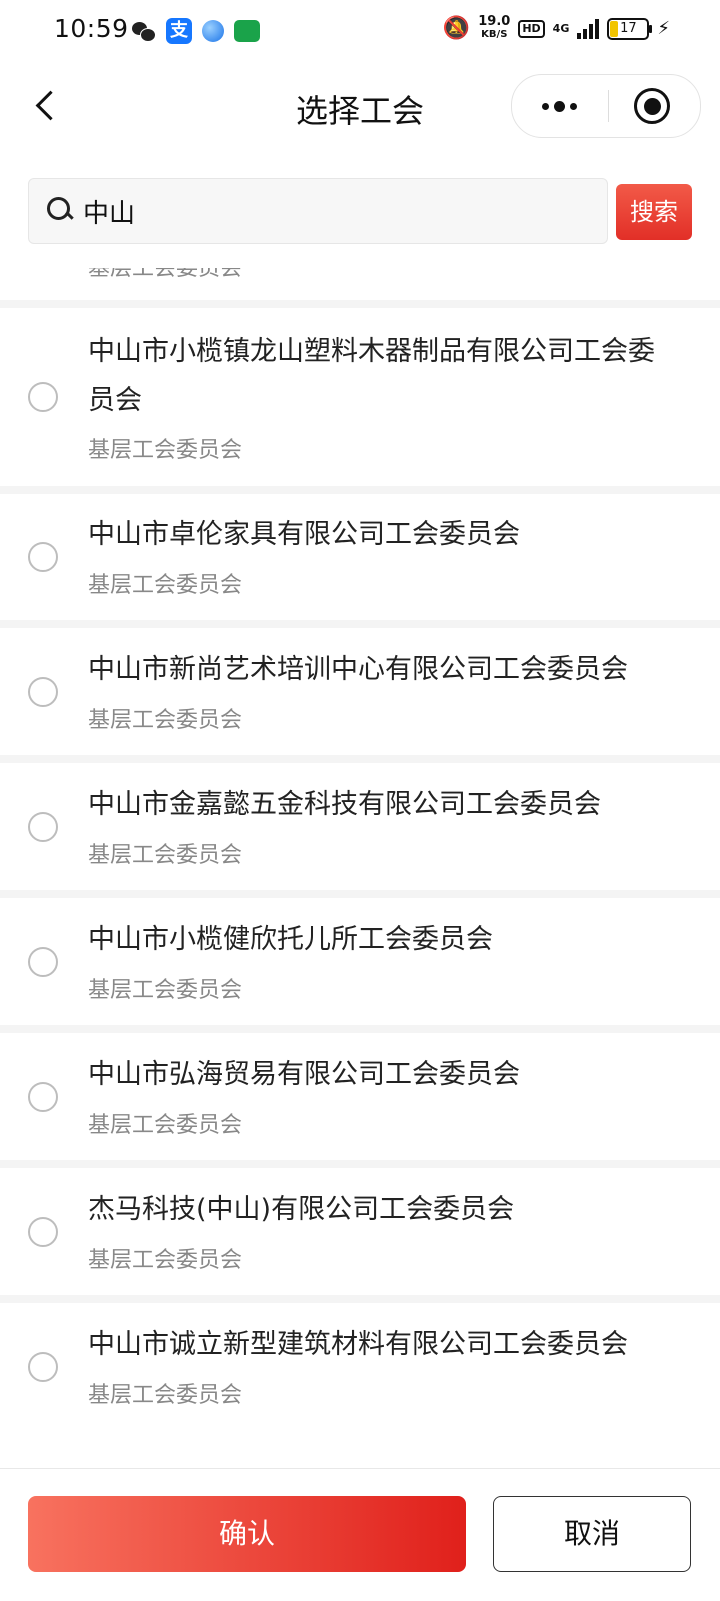  I want to click on list-item: 中山市弘海贸易有限公司工会委员会 基层工会委员会, so click(360, 1096).